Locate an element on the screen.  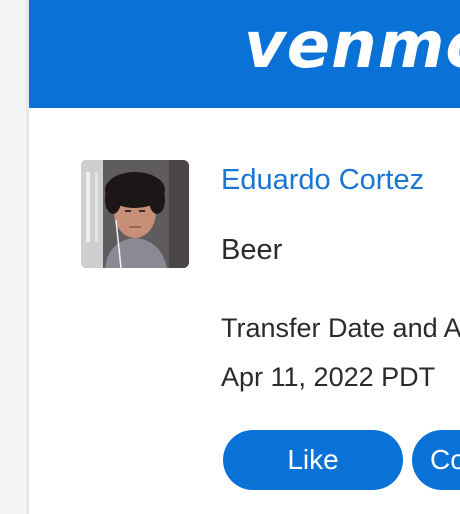
avatar is located at coordinates (135, 214).